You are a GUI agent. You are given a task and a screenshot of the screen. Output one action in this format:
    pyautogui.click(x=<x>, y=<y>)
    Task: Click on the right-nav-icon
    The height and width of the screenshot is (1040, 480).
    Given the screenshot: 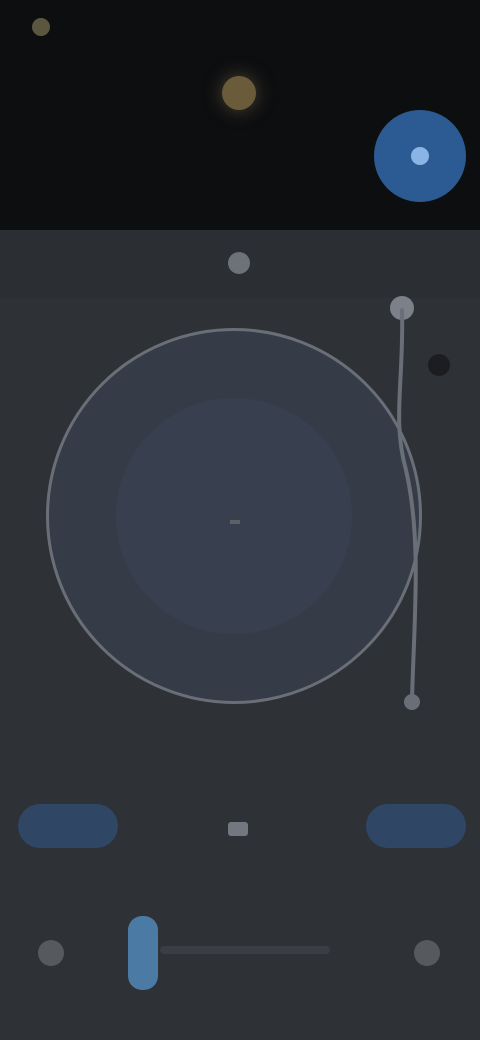 What is the action you would take?
    pyautogui.click(x=427, y=953)
    